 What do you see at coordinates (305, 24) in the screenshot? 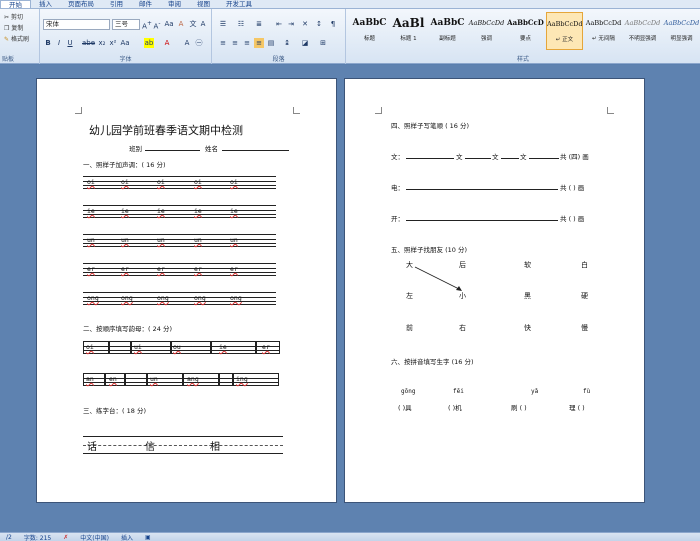
I see `chinese-layout-icon: ✕` at bounding box center [305, 24].